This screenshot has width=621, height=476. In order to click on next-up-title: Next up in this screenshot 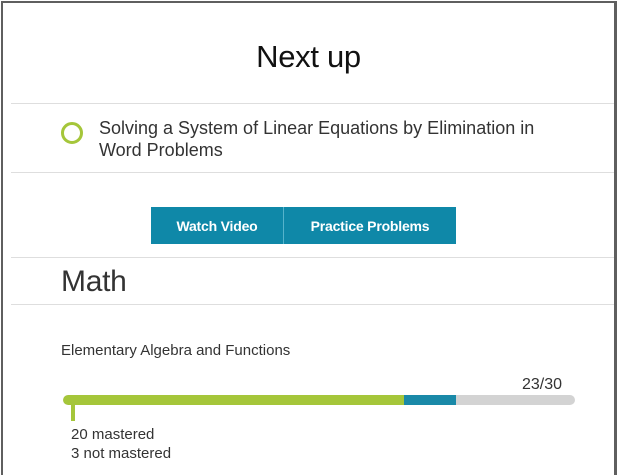, I will do `click(308, 56)`.